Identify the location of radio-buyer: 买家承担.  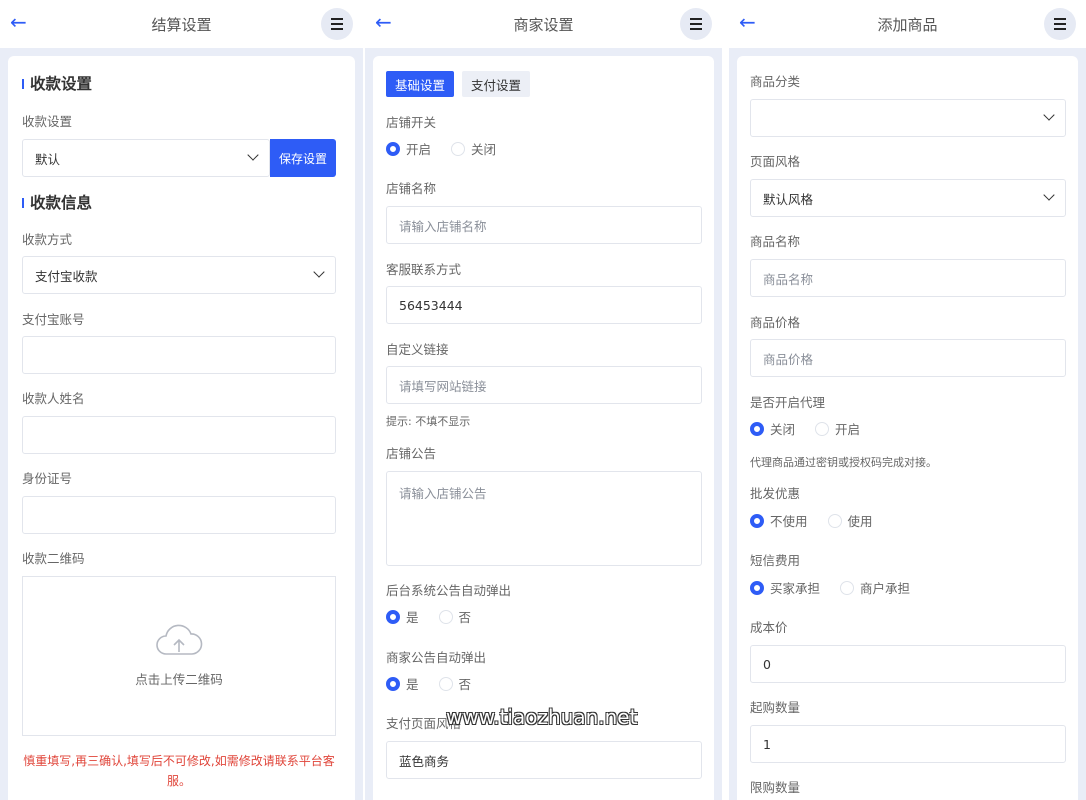
(785, 587).